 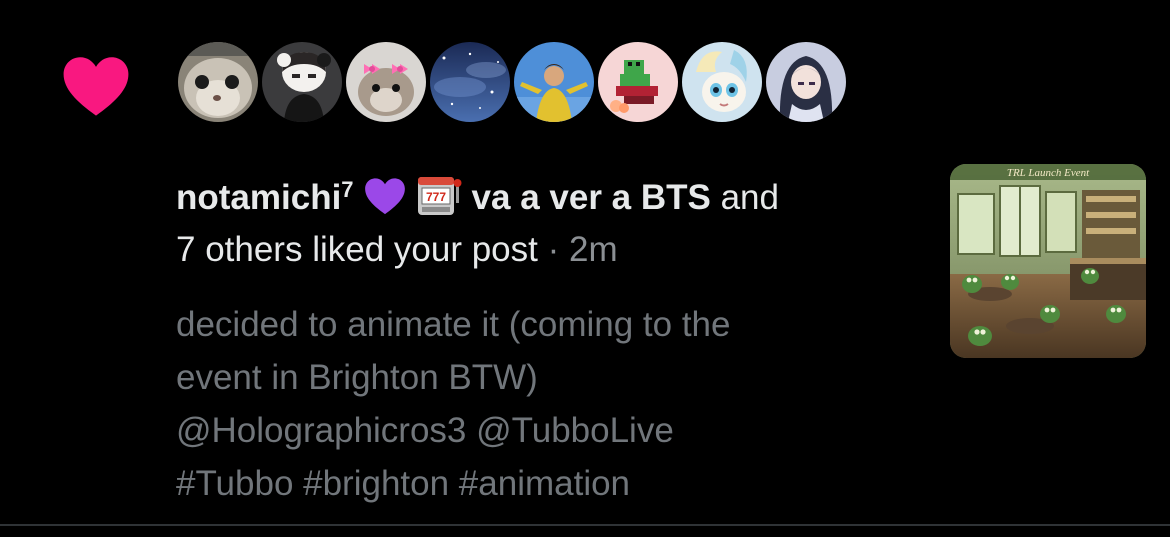 I want to click on user-name: notamichi, so click(x=258, y=197).